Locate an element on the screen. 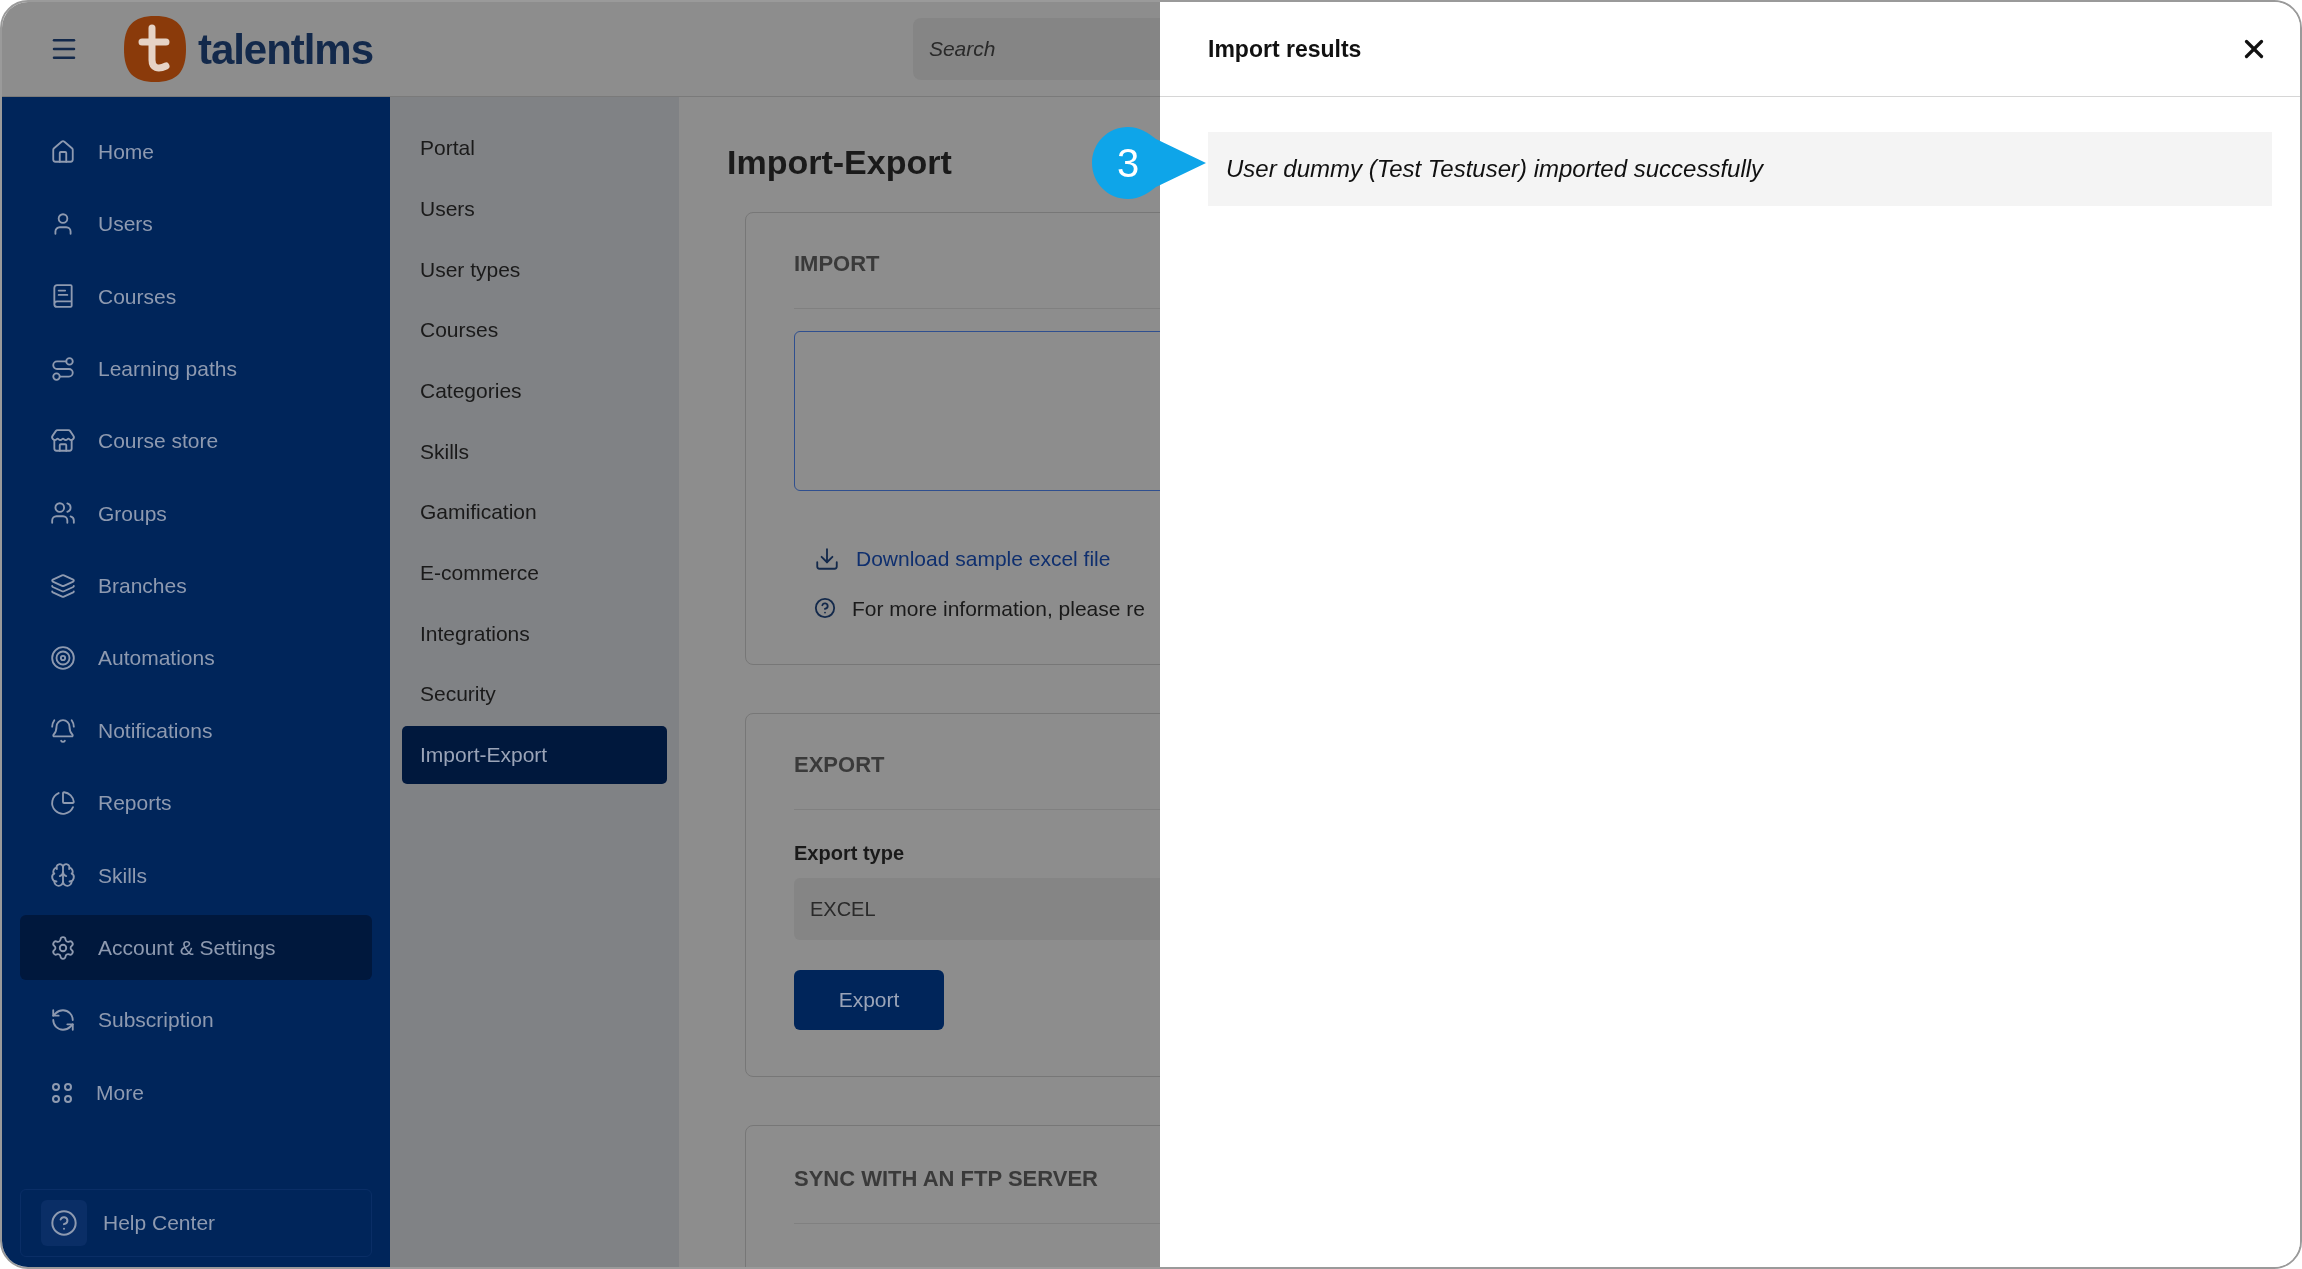  sidebar-item: Branches is located at coordinates (196, 586).